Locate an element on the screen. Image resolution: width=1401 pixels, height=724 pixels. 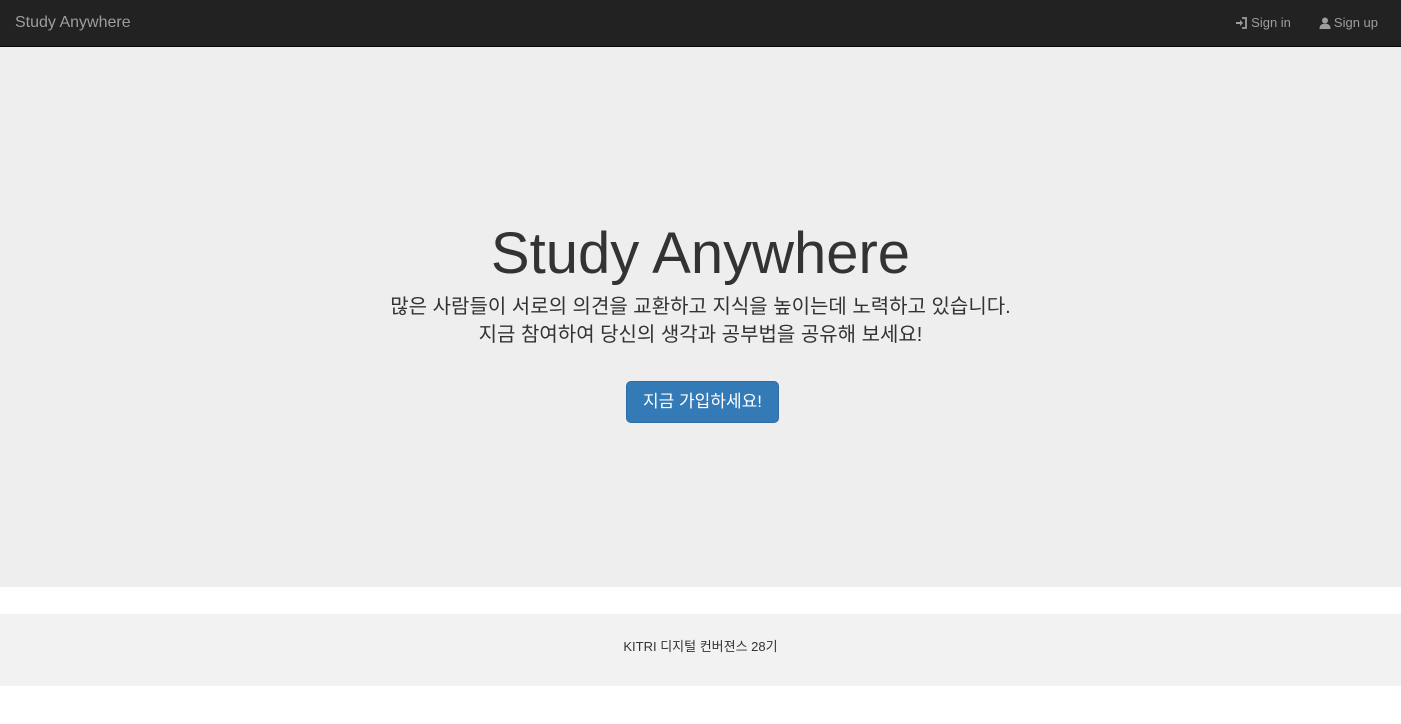
footer-text: KITRI 디지털 컨버젼스 28기 is located at coordinates (700, 646).